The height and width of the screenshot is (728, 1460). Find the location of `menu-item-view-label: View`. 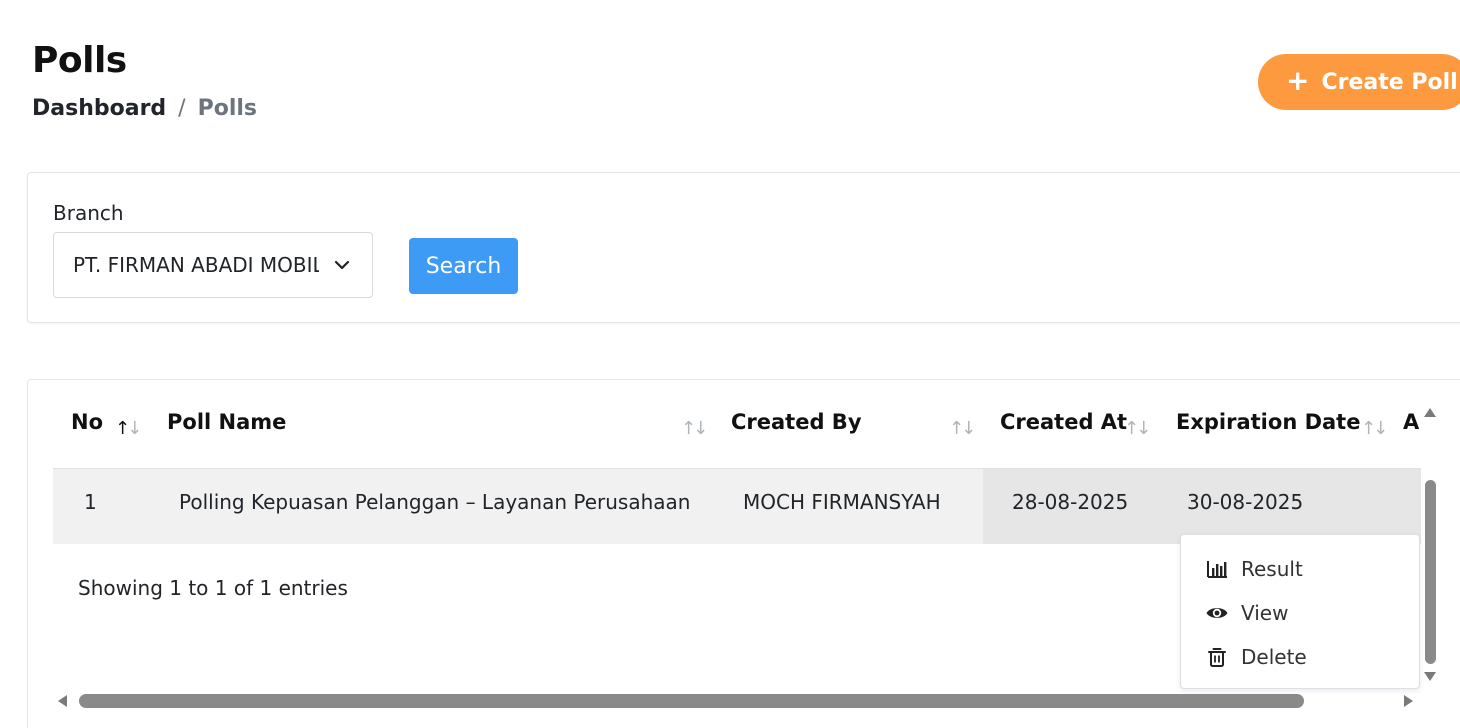

menu-item-view-label: View is located at coordinates (1265, 613).